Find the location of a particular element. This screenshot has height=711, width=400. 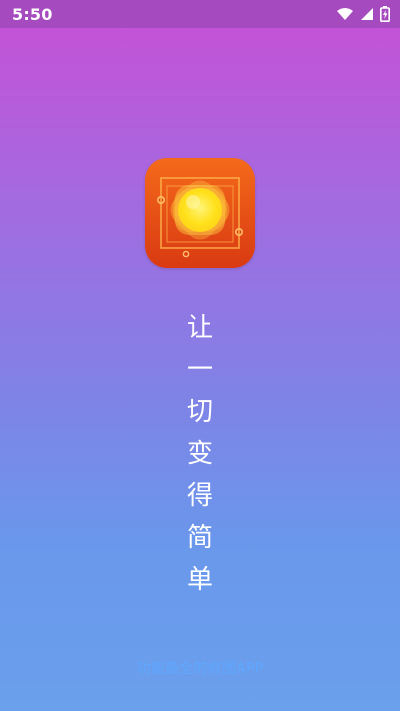

status-bar: 5:50 is located at coordinates (200, 14).